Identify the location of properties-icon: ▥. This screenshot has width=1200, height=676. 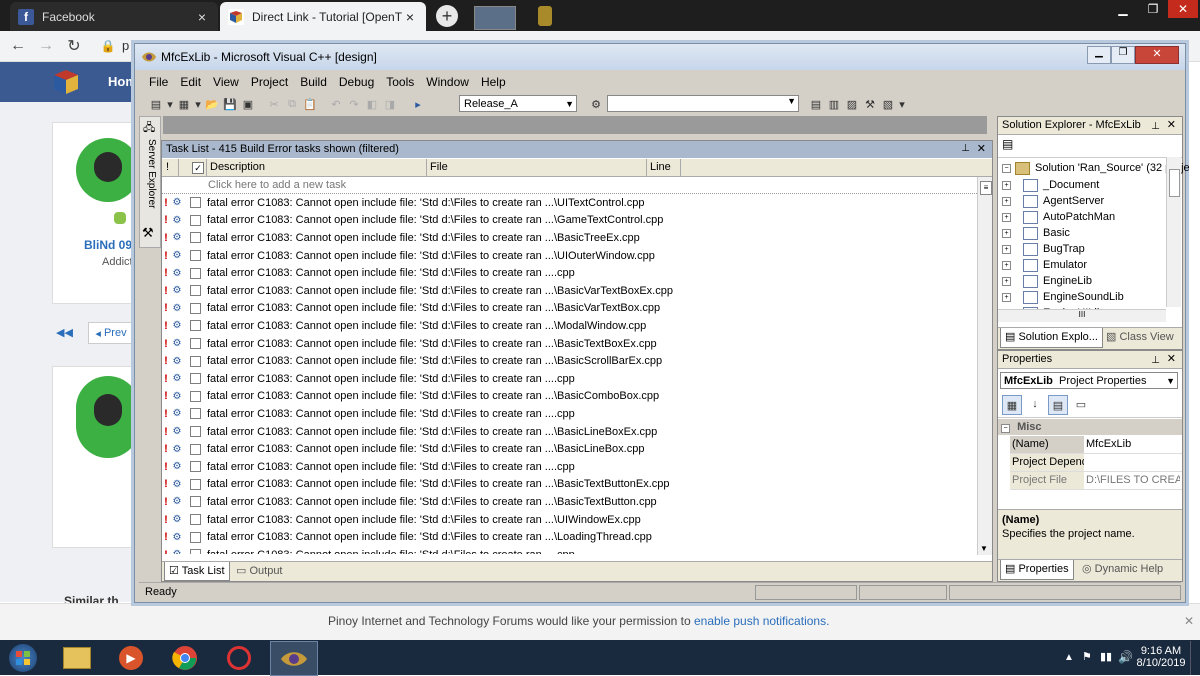
(834, 104).